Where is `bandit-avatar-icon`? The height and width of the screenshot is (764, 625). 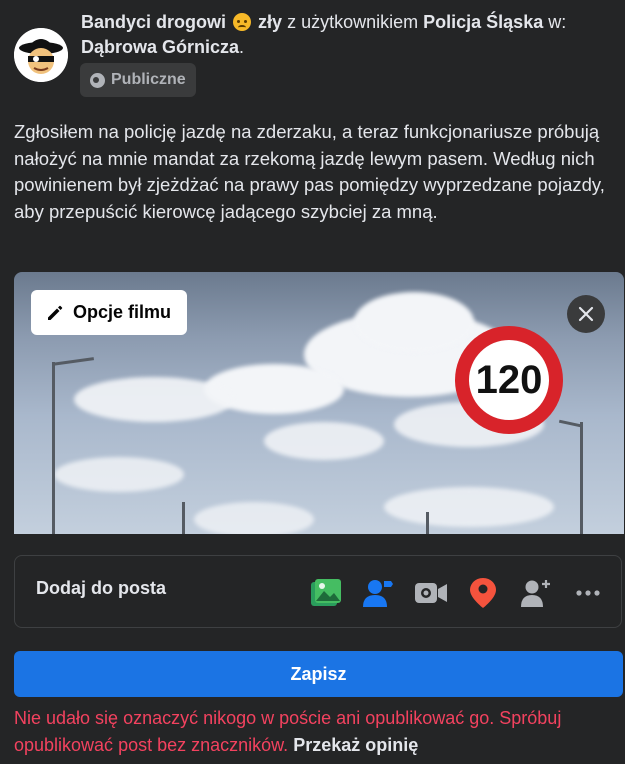
bandit-avatar-icon is located at coordinates (41, 55).